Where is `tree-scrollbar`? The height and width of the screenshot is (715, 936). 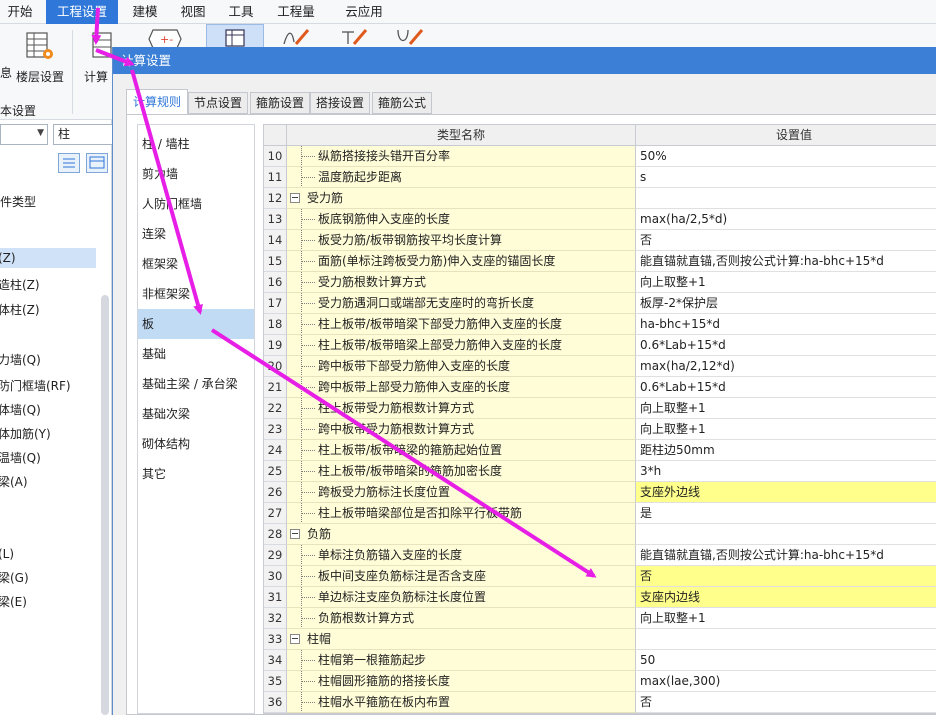
tree-scrollbar is located at coordinates (105, 505).